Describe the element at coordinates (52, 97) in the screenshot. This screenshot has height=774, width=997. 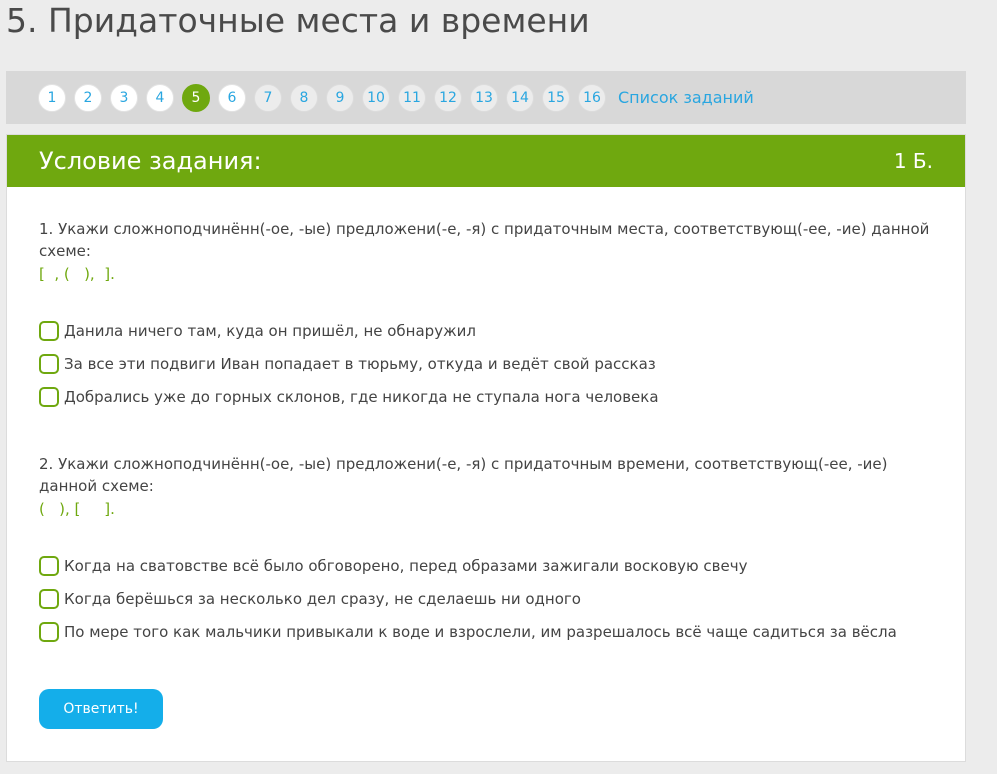
I see `task-number-1: 1` at that location.